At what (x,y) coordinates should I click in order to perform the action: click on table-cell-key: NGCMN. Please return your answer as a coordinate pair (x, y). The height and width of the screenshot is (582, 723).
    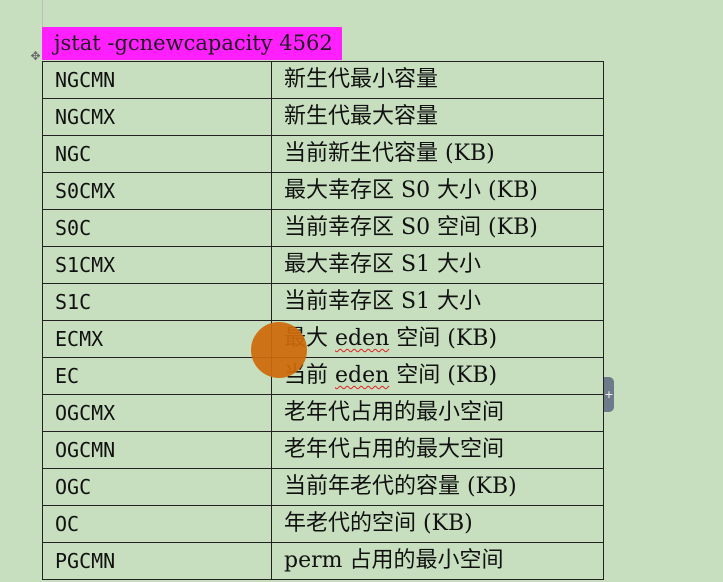
    Looking at the image, I should click on (157, 80).